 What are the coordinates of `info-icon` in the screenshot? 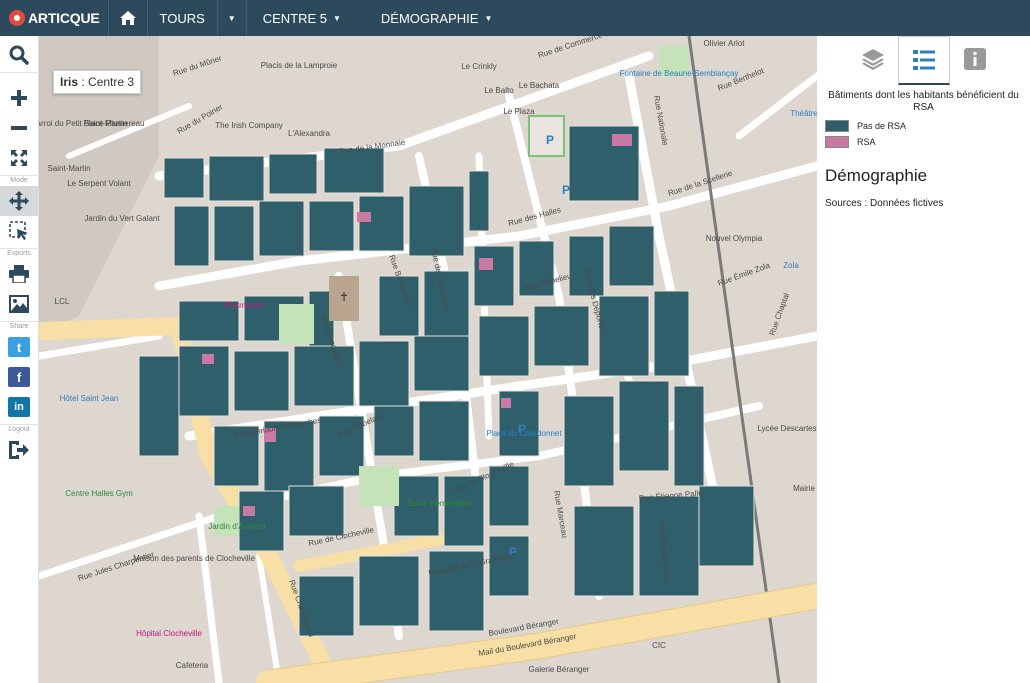 It's located at (974, 59).